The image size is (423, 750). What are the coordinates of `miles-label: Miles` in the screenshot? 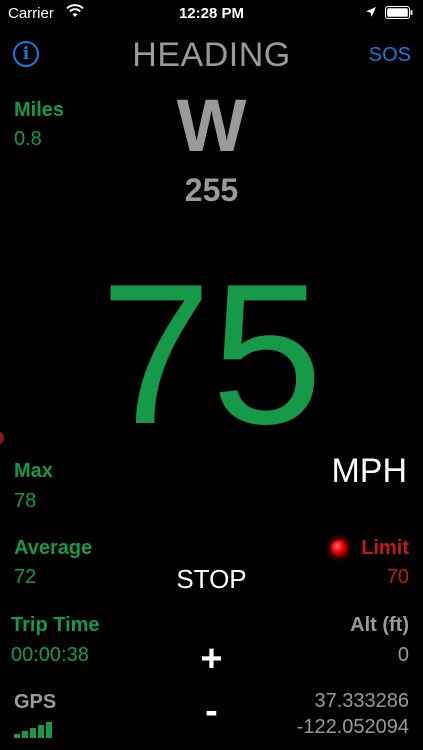 It's located at (39, 110).